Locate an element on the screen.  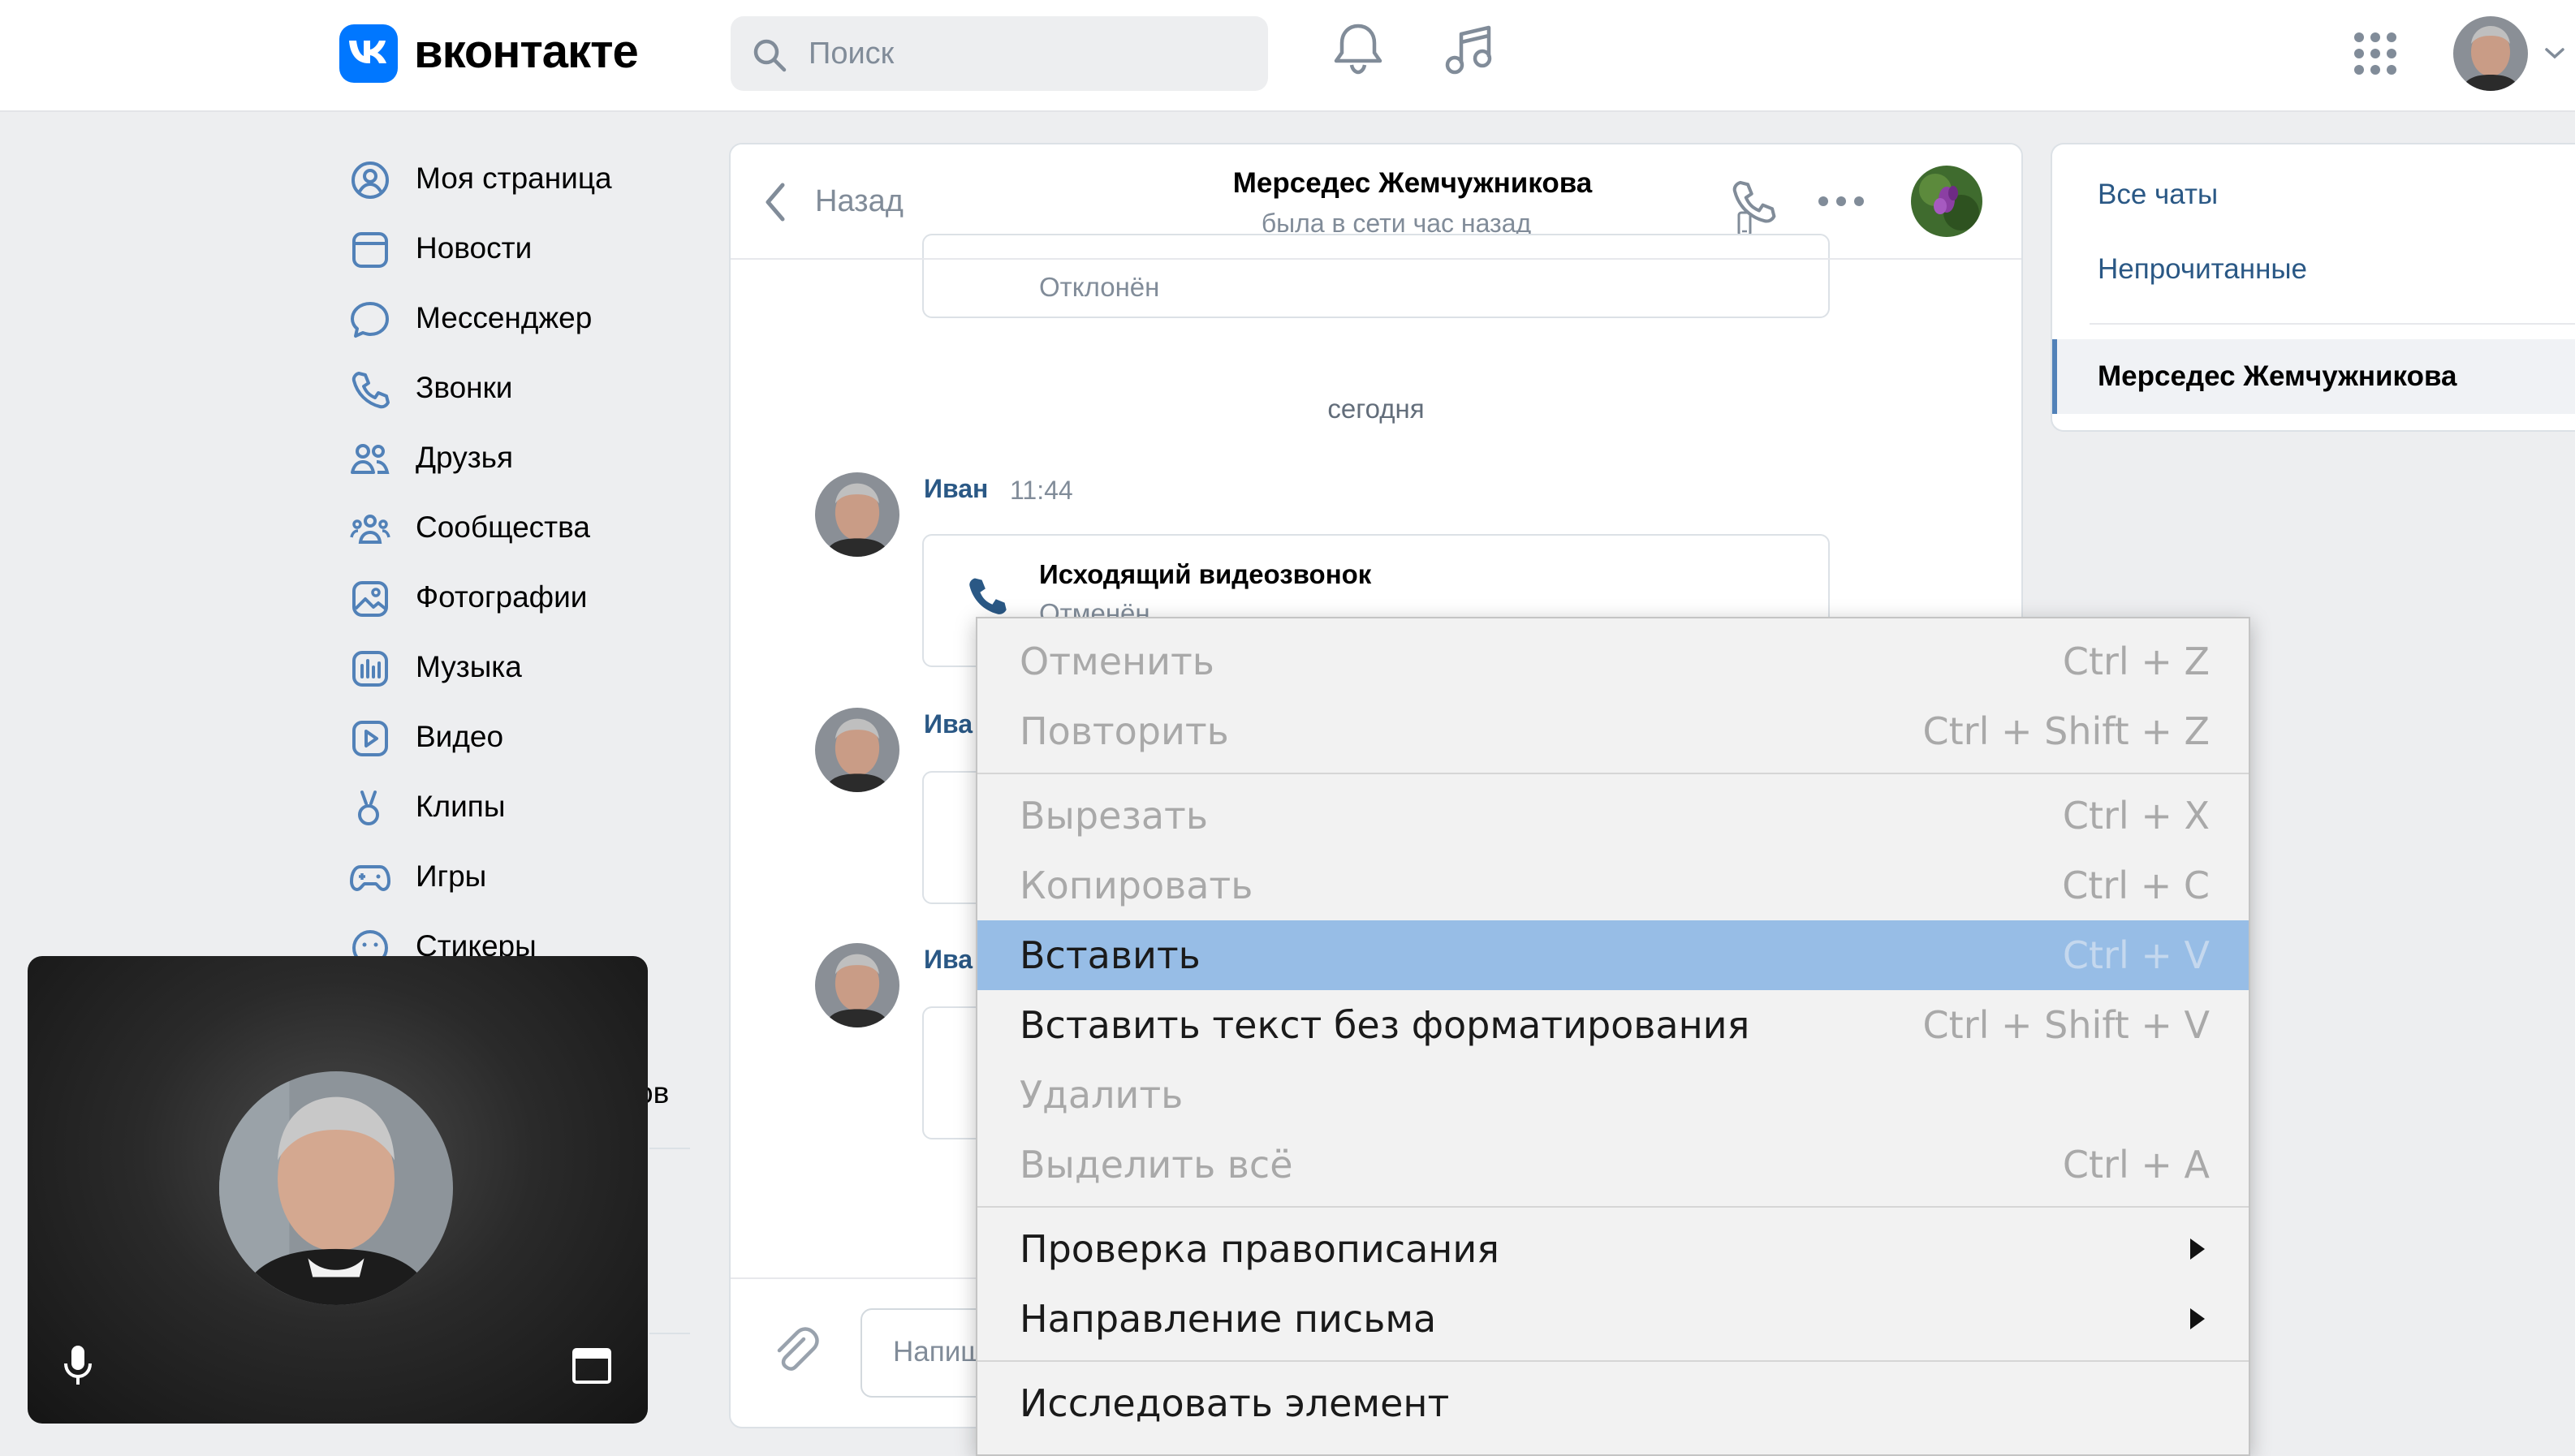
more-icon is located at coordinates (1841, 202).